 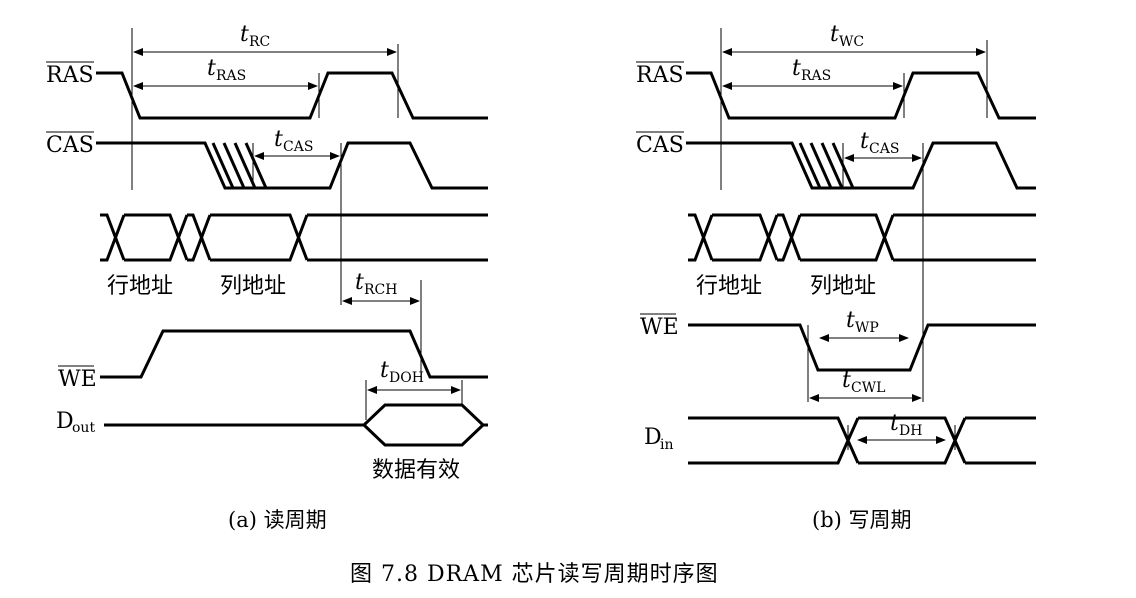 What do you see at coordinates (832, 165) in the screenshot?
I see `cas-transition-b3` at bounding box center [832, 165].